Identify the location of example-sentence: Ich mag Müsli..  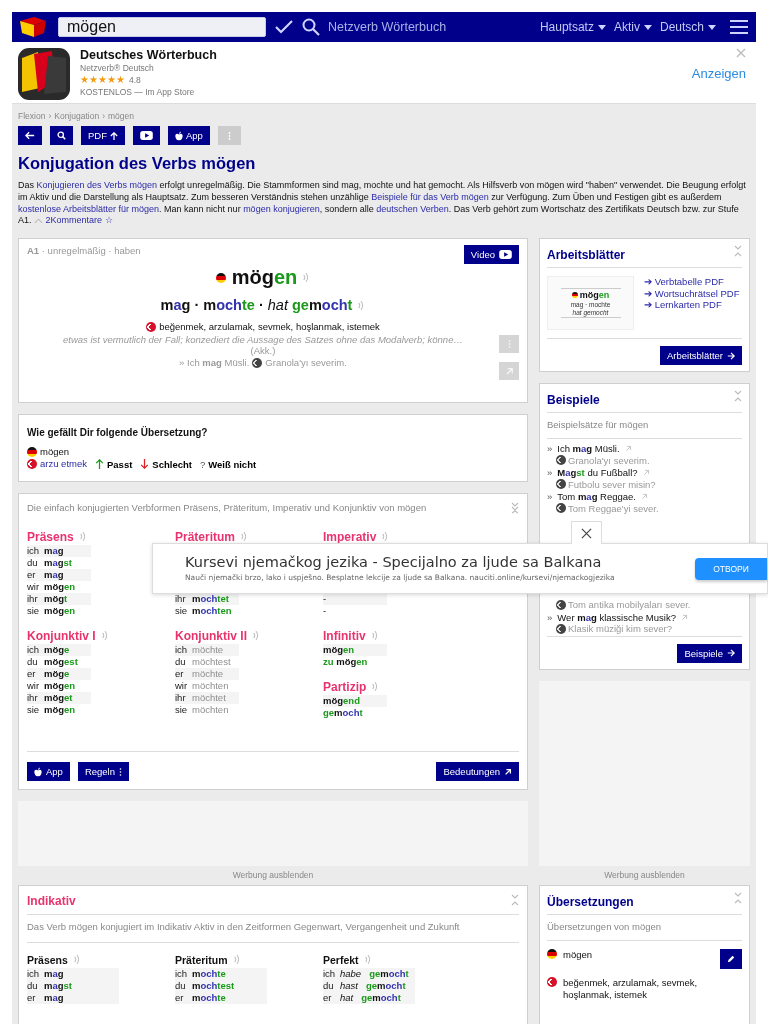
(588, 449).